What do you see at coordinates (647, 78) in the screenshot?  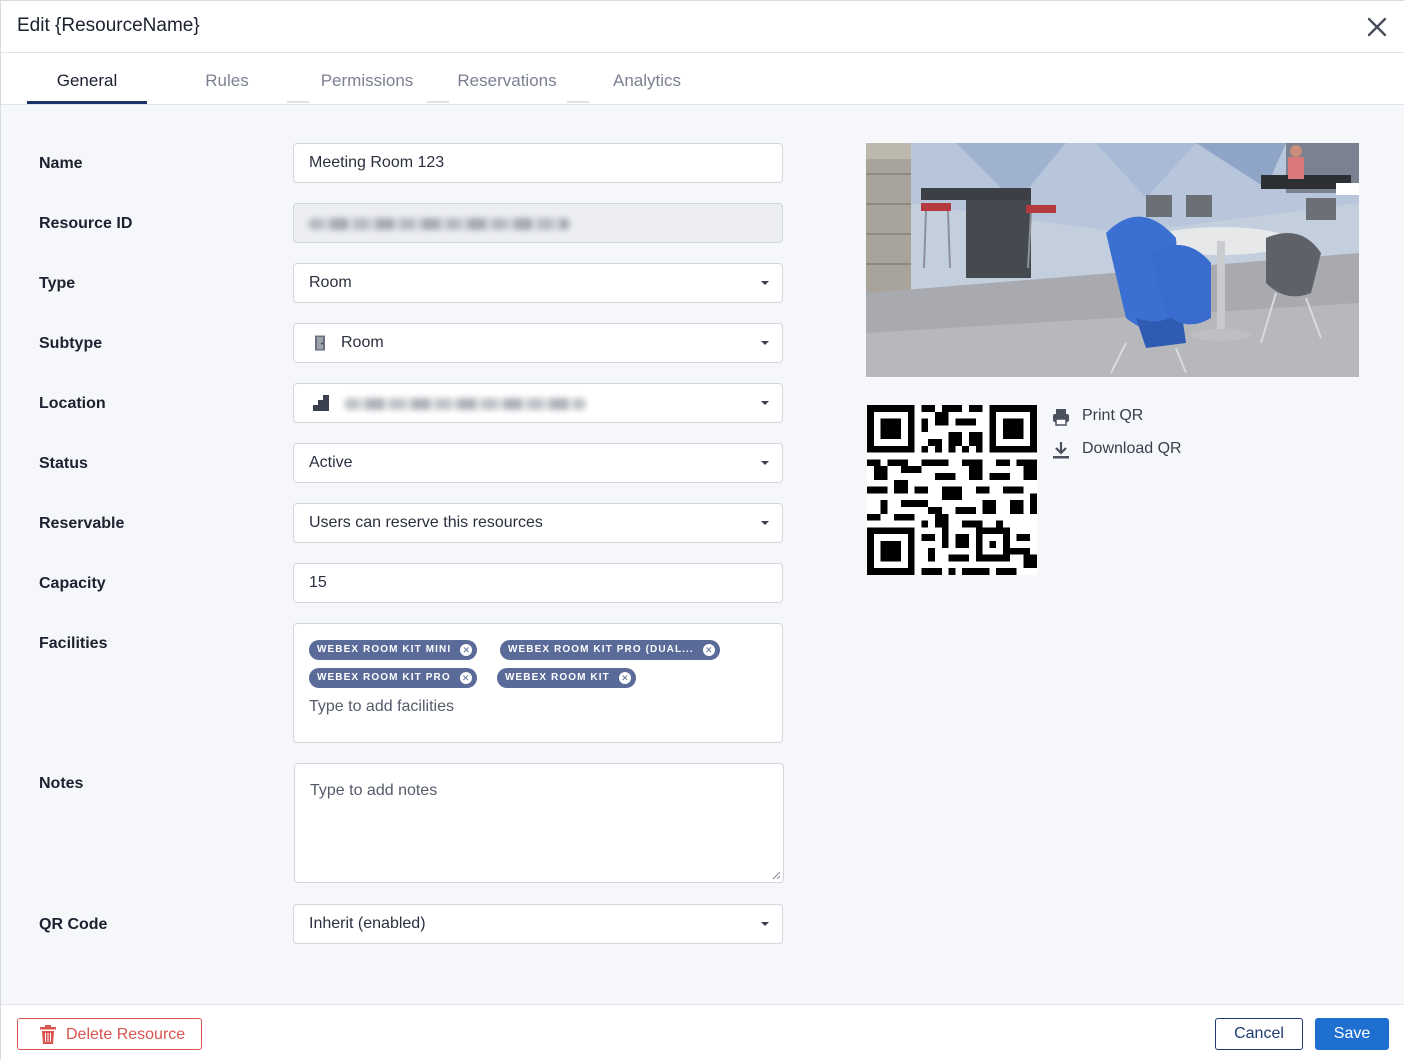 I see `tab-analytics: Analytics` at bounding box center [647, 78].